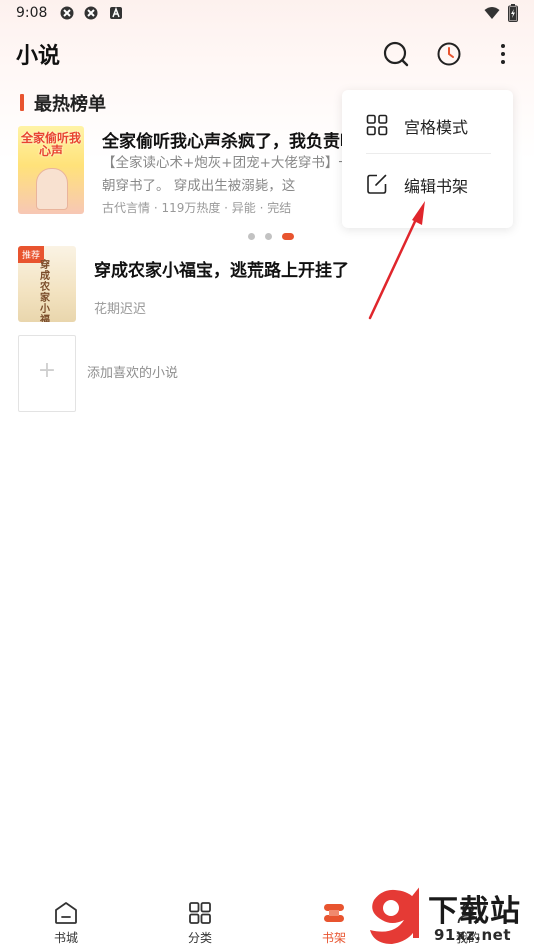 Image resolution: width=534 pixels, height=950 pixels. I want to click on book-cover: 全家偷听我心声, so click(51, 170).